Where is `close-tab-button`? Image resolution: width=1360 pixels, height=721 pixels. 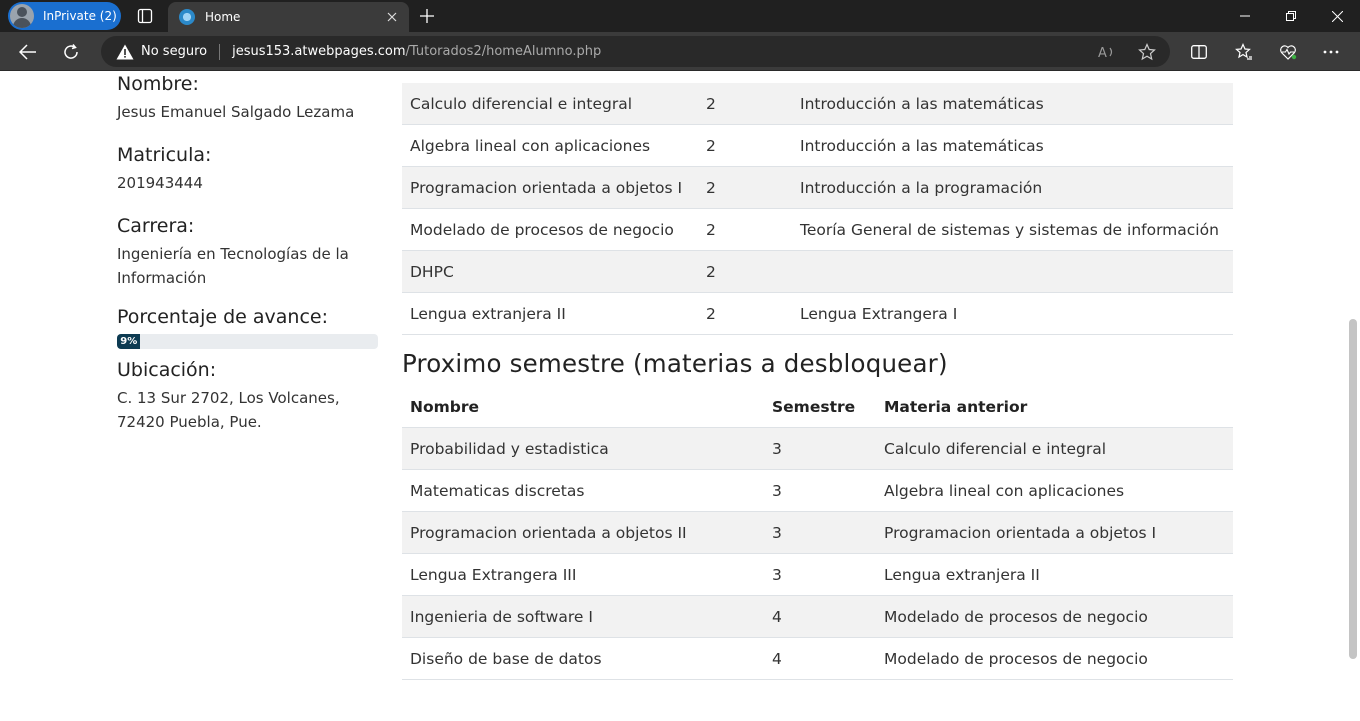
close-tab-button is located at coordinates (392, 17).